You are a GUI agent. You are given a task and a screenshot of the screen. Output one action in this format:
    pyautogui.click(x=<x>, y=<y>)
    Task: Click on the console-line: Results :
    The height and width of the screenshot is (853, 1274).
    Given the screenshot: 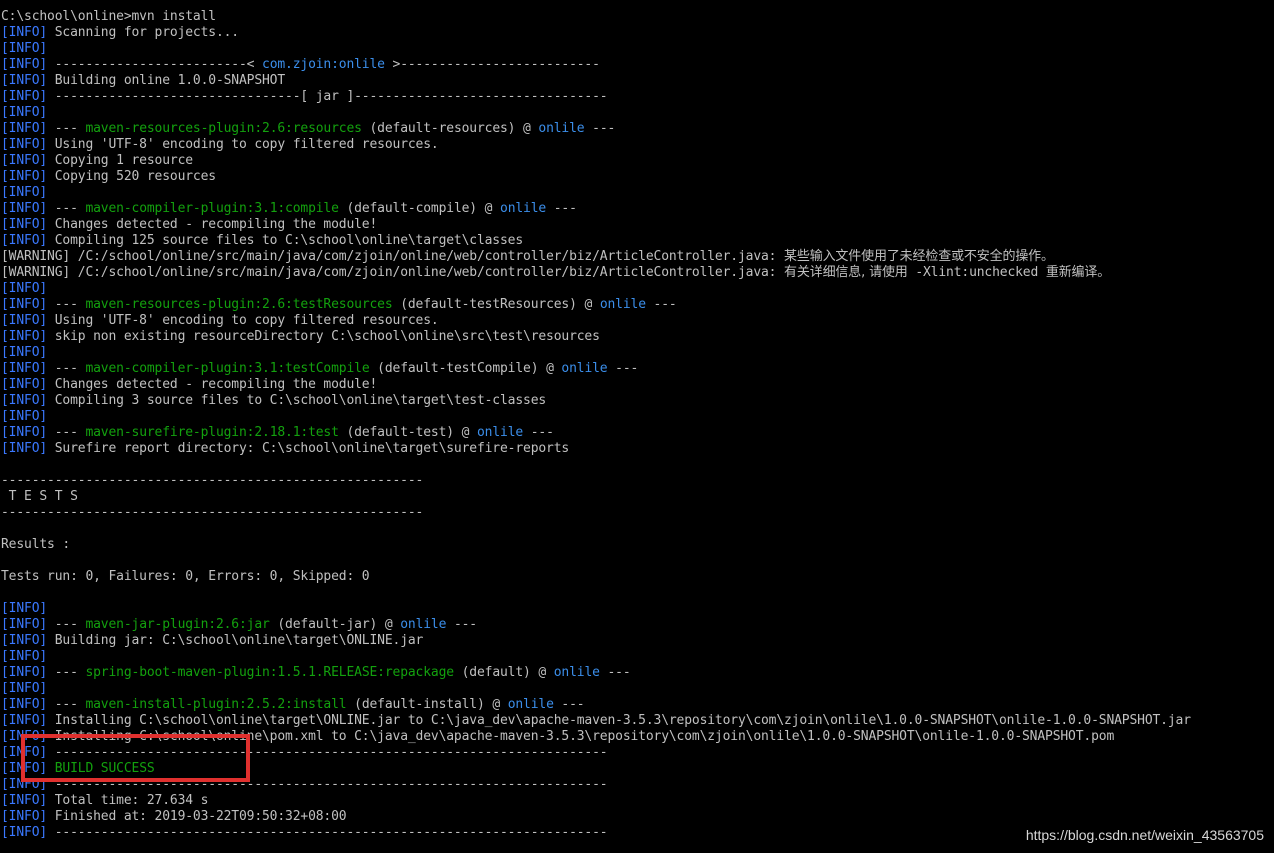 What is the action you would take?
    pyautogui.click(x=596, y=545)
    